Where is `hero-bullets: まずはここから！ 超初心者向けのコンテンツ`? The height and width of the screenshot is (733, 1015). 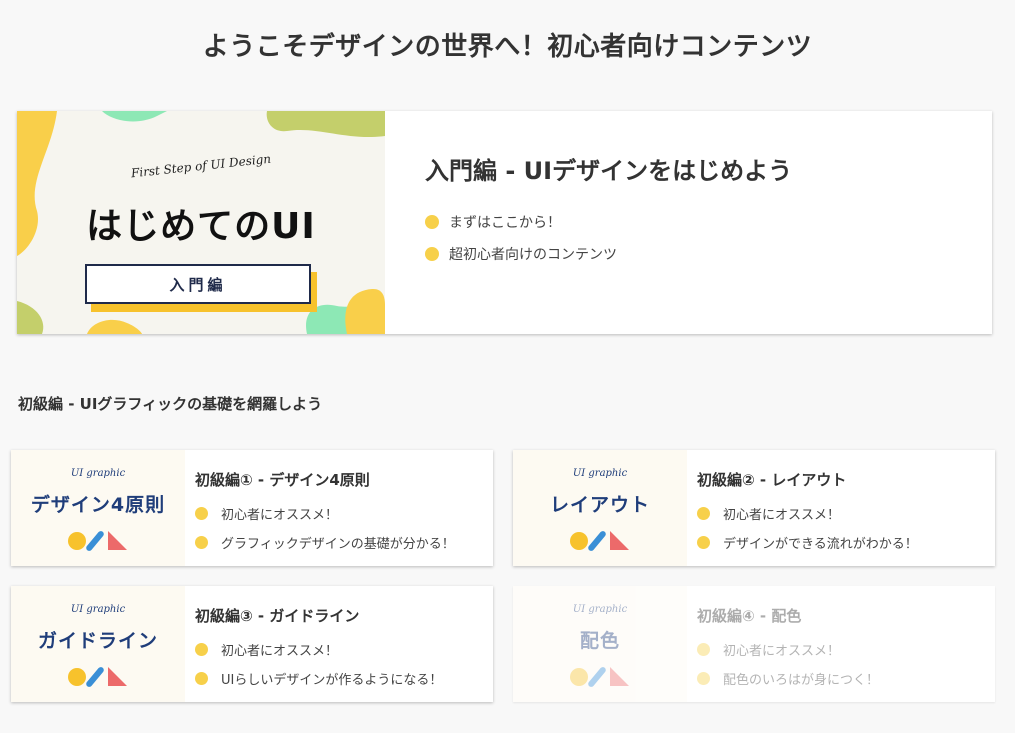 hero-bullets: まずはここから！ 超初心者向けのコンテンツ is located at coordinates (608, 238).